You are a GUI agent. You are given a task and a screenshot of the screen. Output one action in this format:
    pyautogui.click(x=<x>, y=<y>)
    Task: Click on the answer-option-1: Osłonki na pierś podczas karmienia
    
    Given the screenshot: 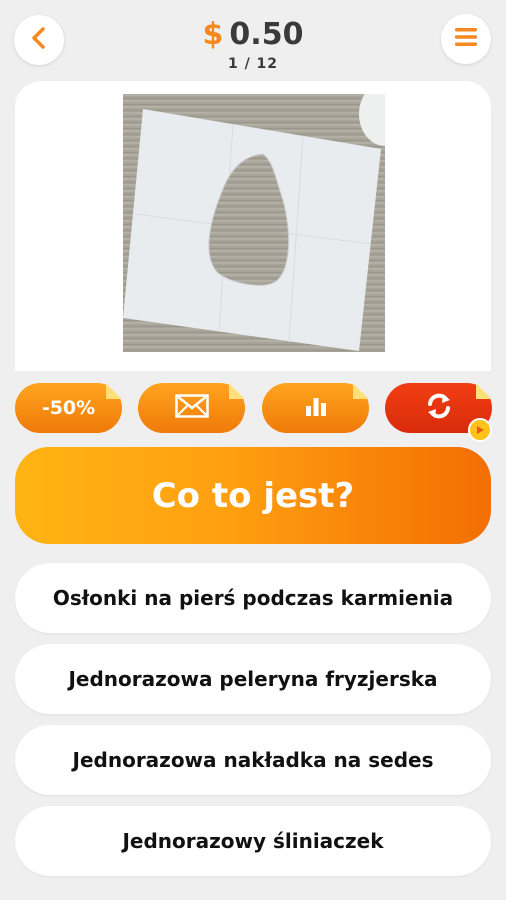 What is the action you would take?
    pyautogui.click(x=253, y=598)
    